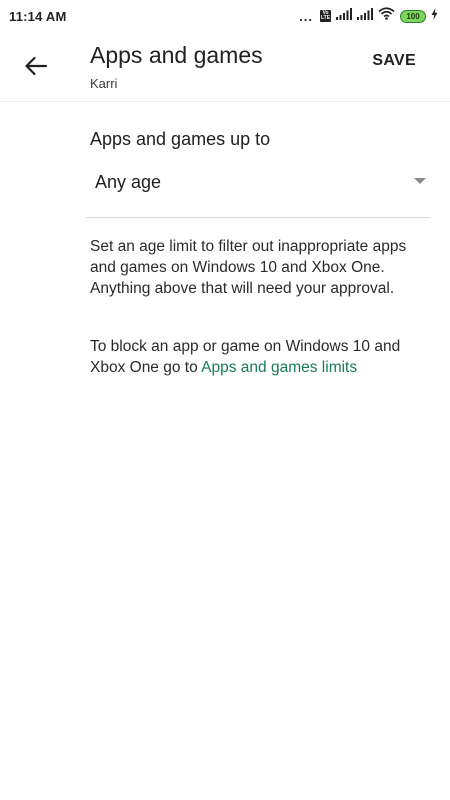  Describe the element at coordinates (434, 16) in the screenshot. I see `charging-icon` at that location.